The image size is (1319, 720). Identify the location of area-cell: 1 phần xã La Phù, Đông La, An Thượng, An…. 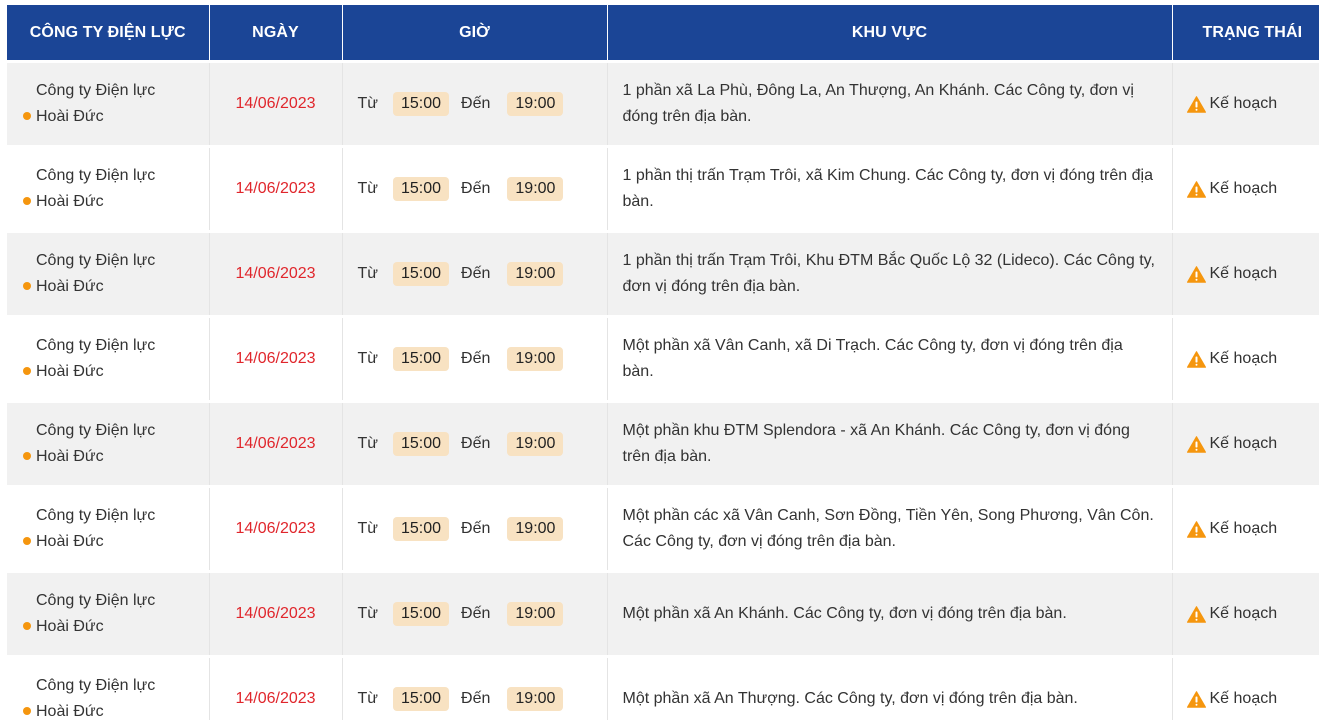
(890, 103).